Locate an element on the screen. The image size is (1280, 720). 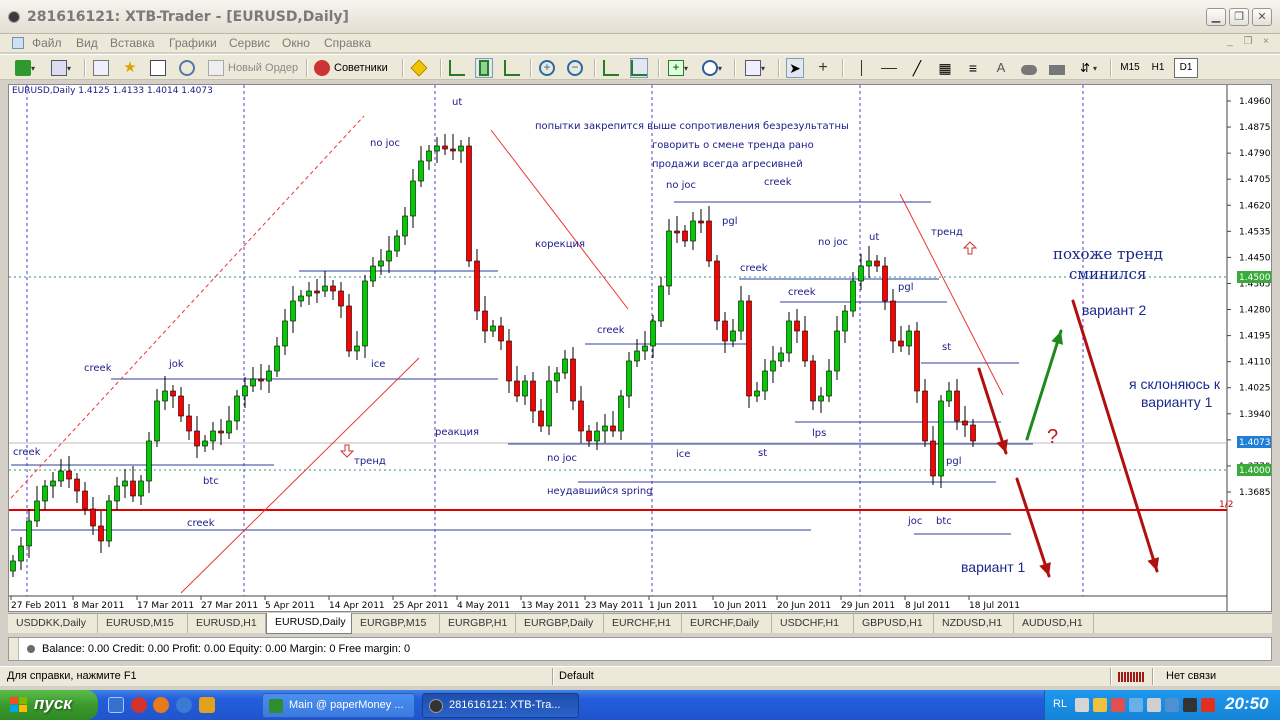
new-order-button: Новый Ордер is located at coordinates (253, 68).